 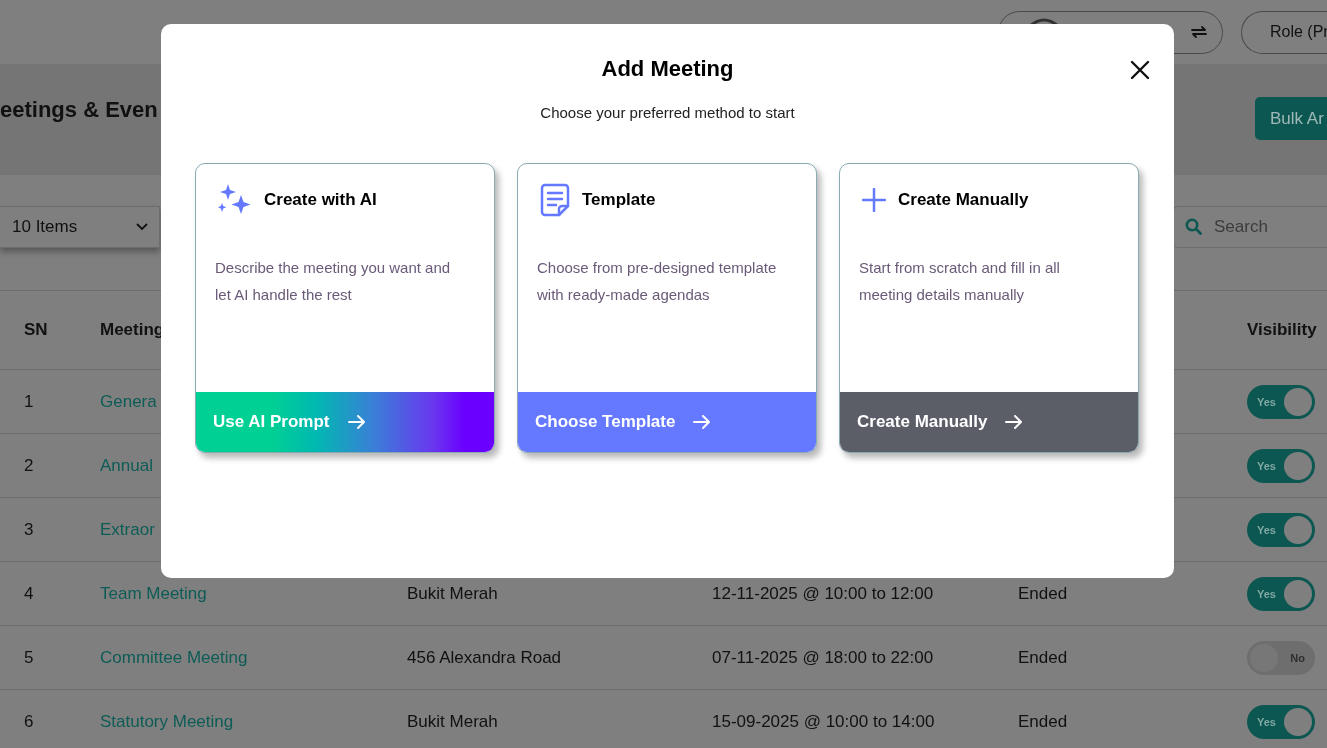 What do you see at coordinates (29, 465) in the screenshot?
I see `table-cell-text: 2` at bounding box center [29, 465].